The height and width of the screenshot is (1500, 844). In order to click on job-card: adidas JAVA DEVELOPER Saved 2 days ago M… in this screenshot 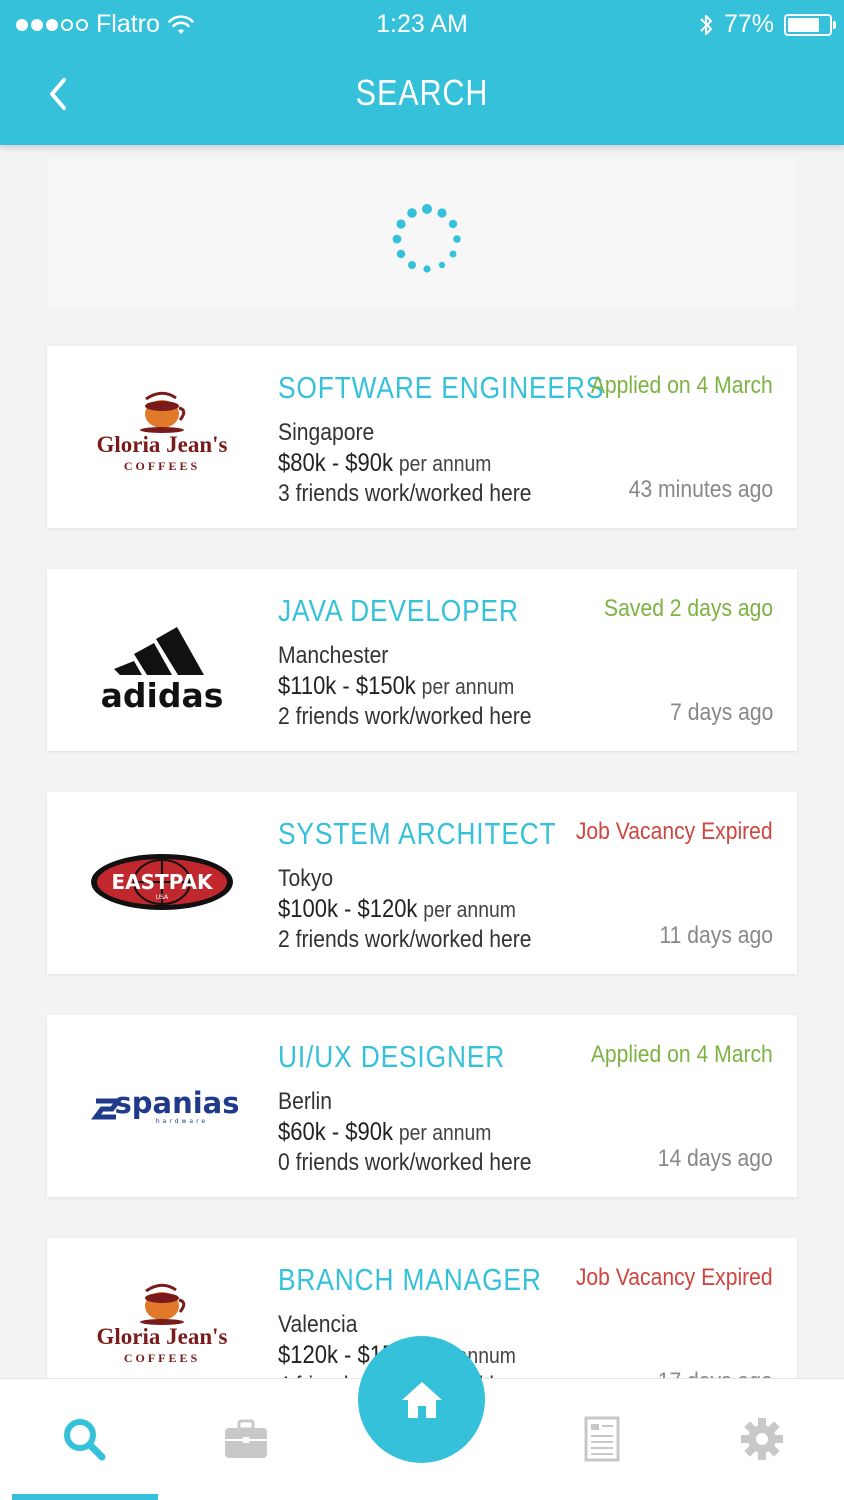, I will do `click(422, 660)`.